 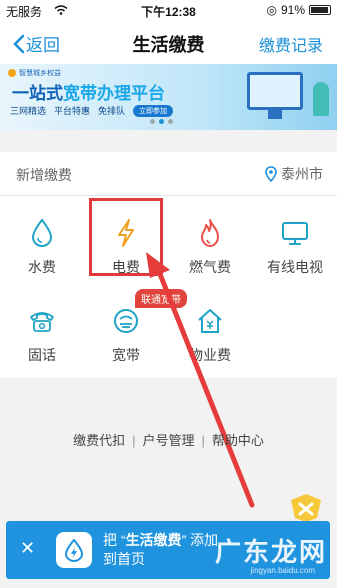 What do you see at coordinates (40, 73) in the screenshot?
I see `banner-brand-text: 智慧城乡权益` at bounding box center [40, 73].